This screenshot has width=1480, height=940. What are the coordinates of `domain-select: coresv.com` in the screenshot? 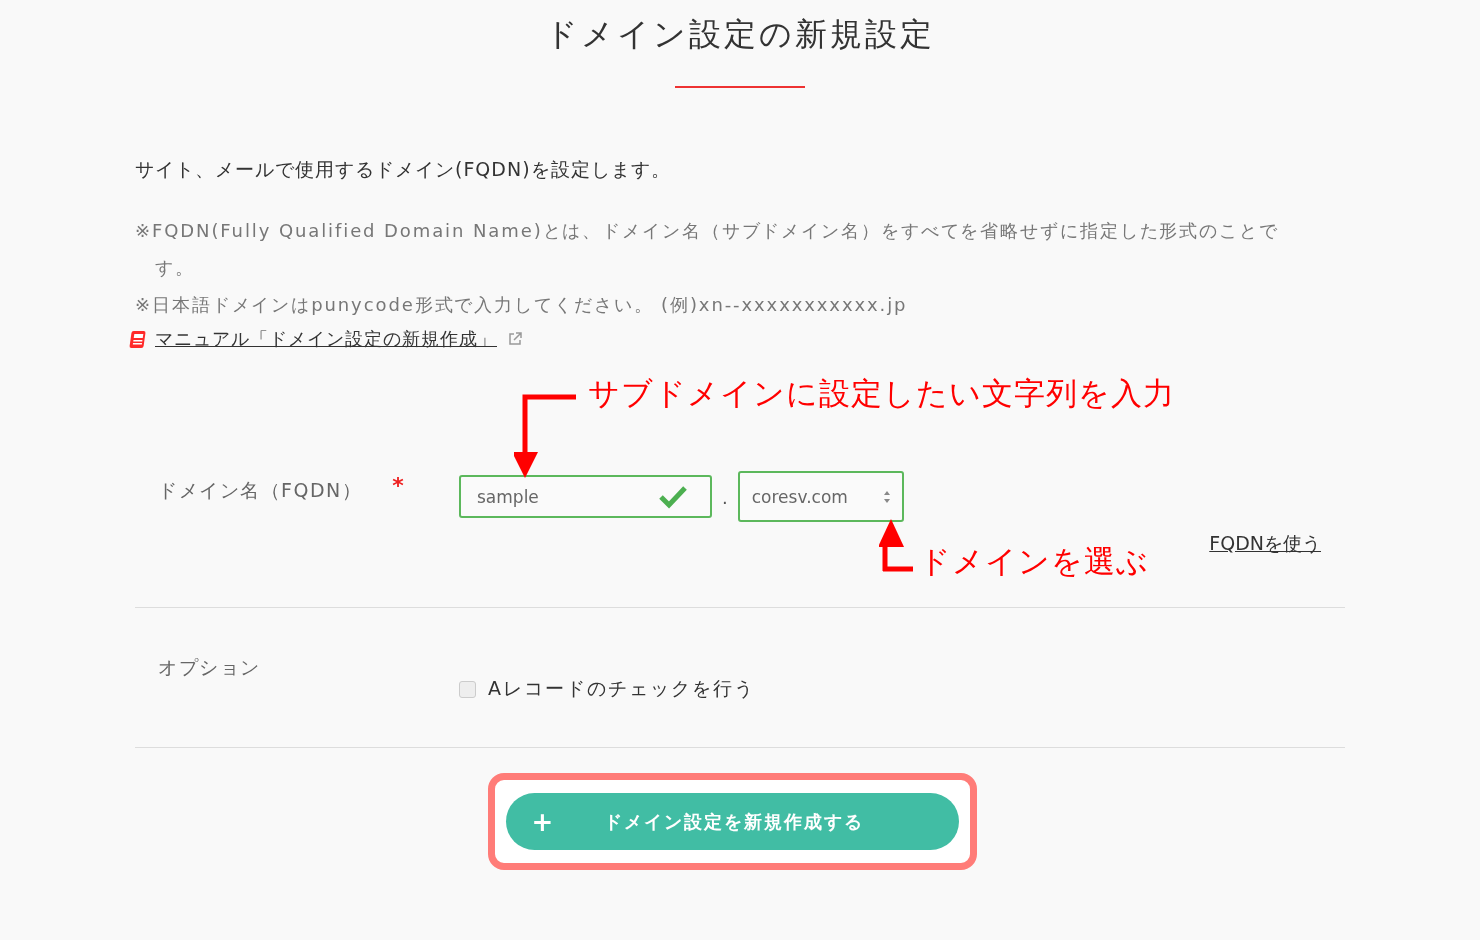 It's located at (820, 496).